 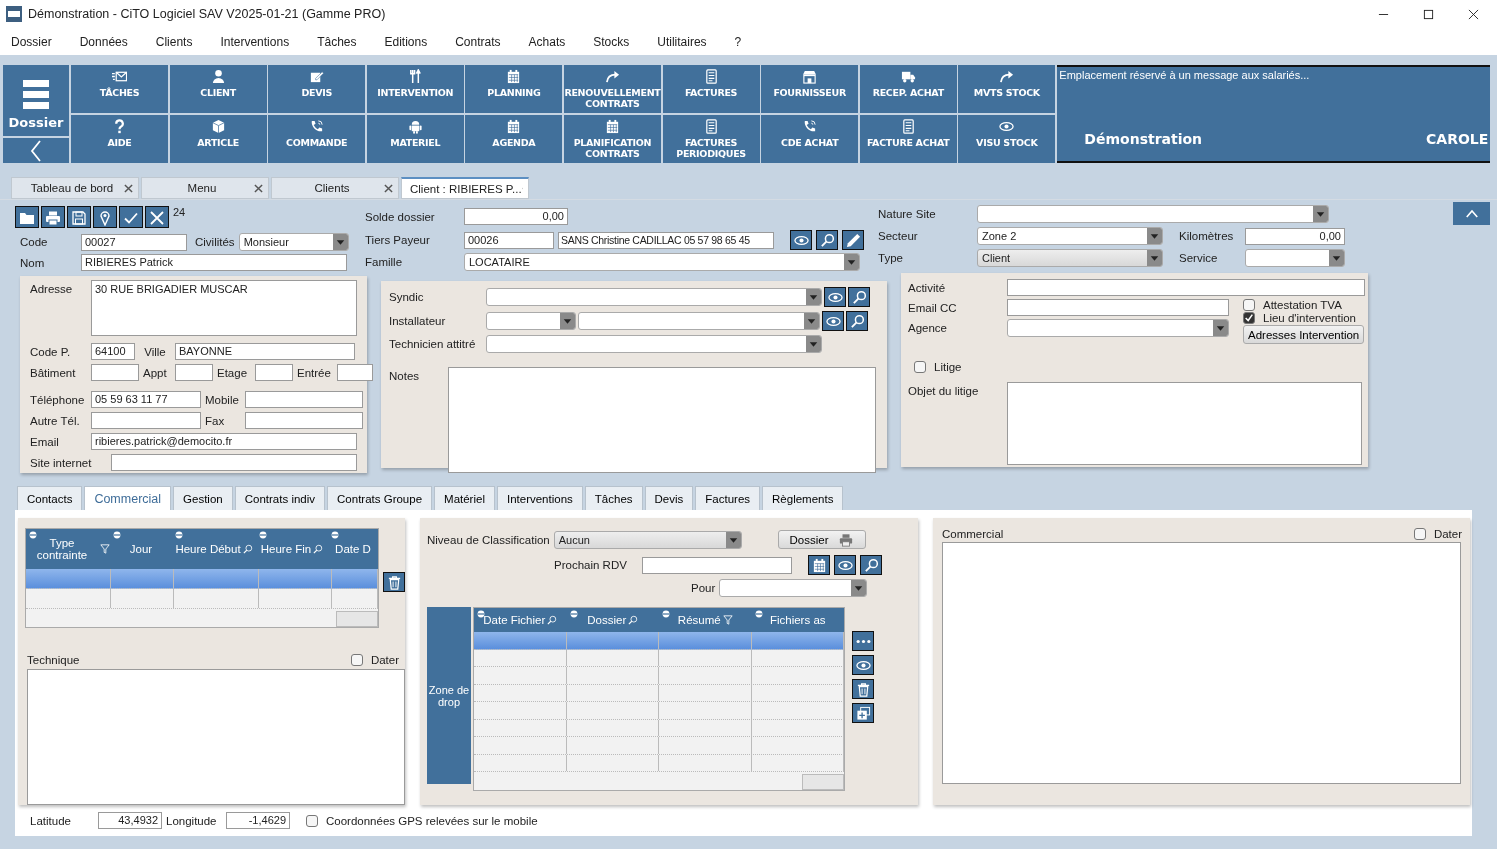 I want to click on text-field: RIBIERES Patrick, so click(x=214, y=262).